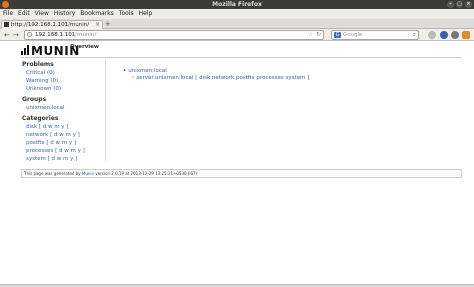 The width and height of the screenshot is (474, 287). Describe the element at coordinates (337, 35) in the screenshot. I see `search-engine-icon: G` at that location.